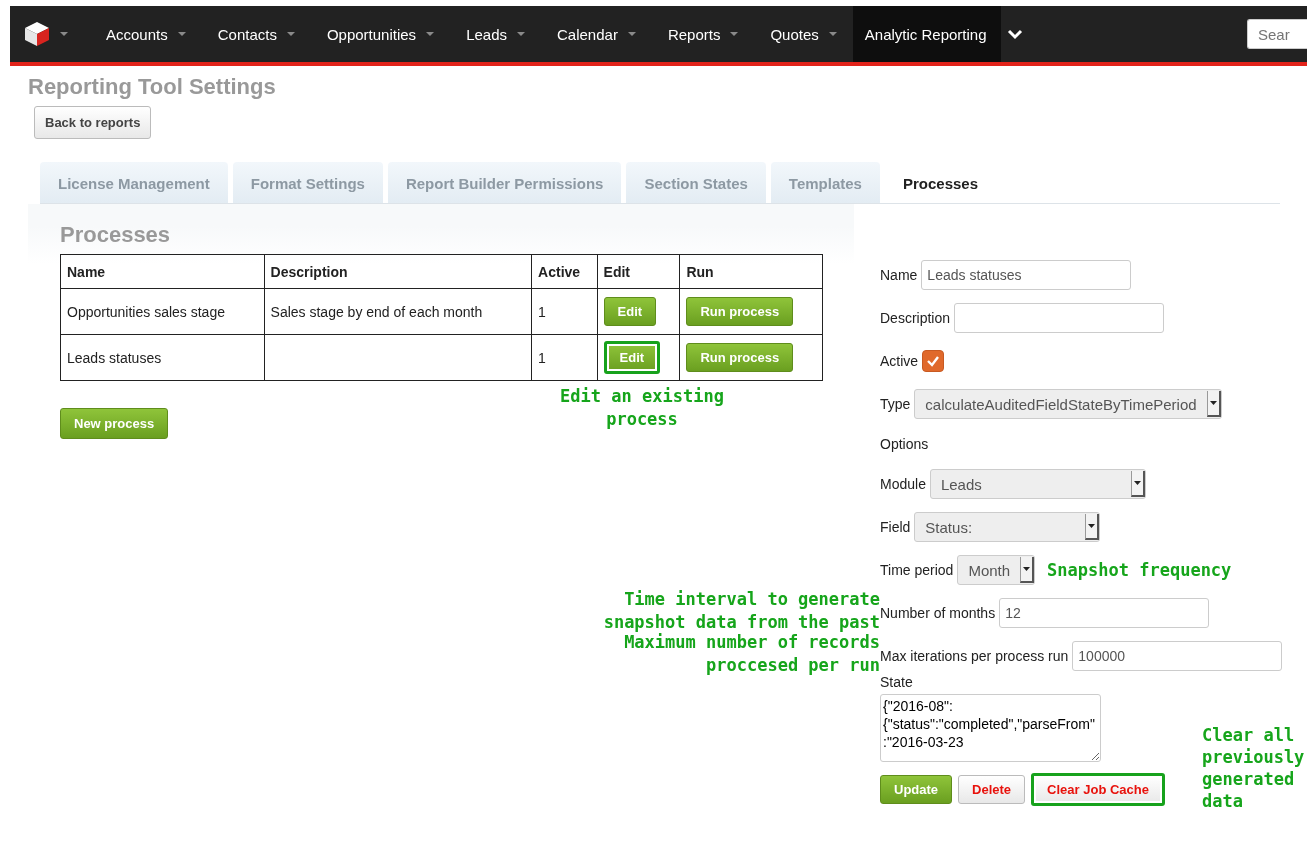 This screenshot has height=846, width=1307. I want to click on column-header: Active, so click(564, 271).